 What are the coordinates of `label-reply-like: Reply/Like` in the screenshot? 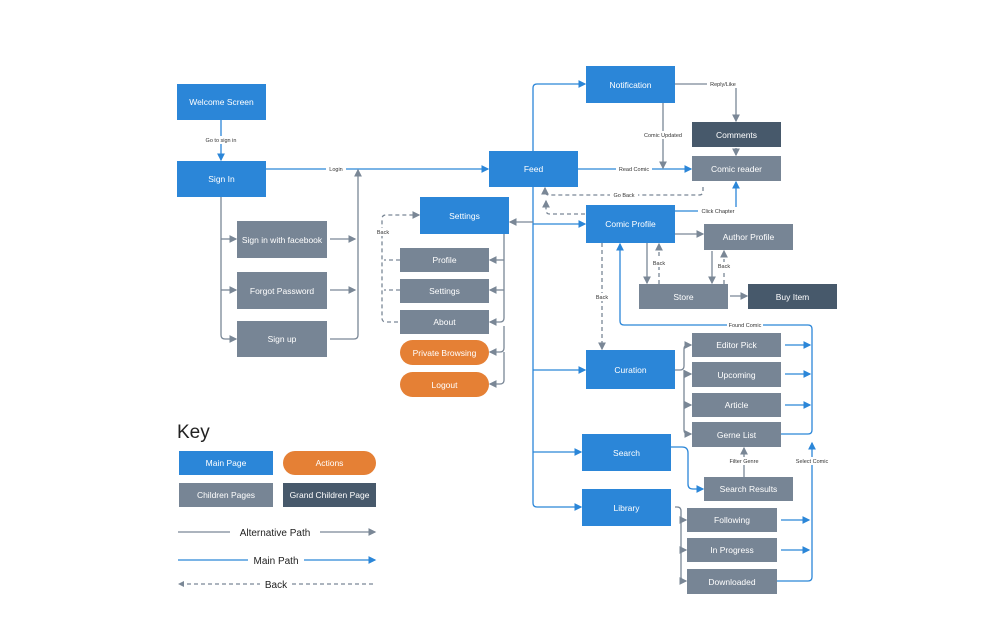 It's located at (723, 85).